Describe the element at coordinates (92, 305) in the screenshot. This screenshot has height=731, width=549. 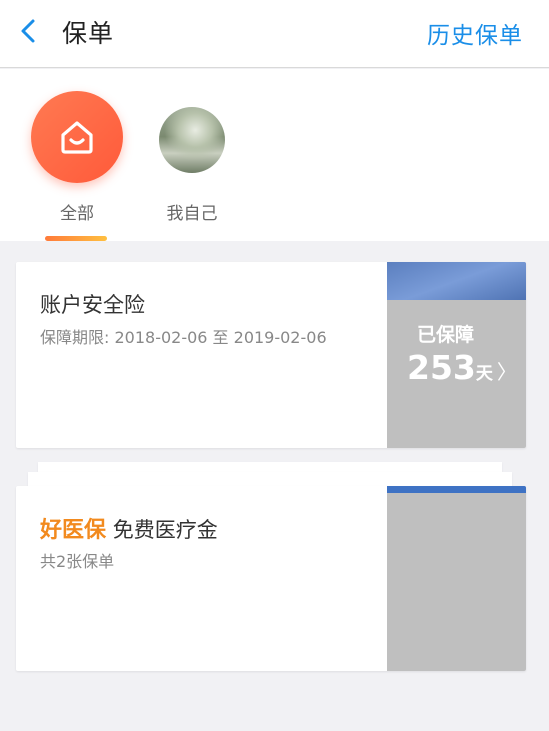
I see `policy-name: 账户安全险` at that location.